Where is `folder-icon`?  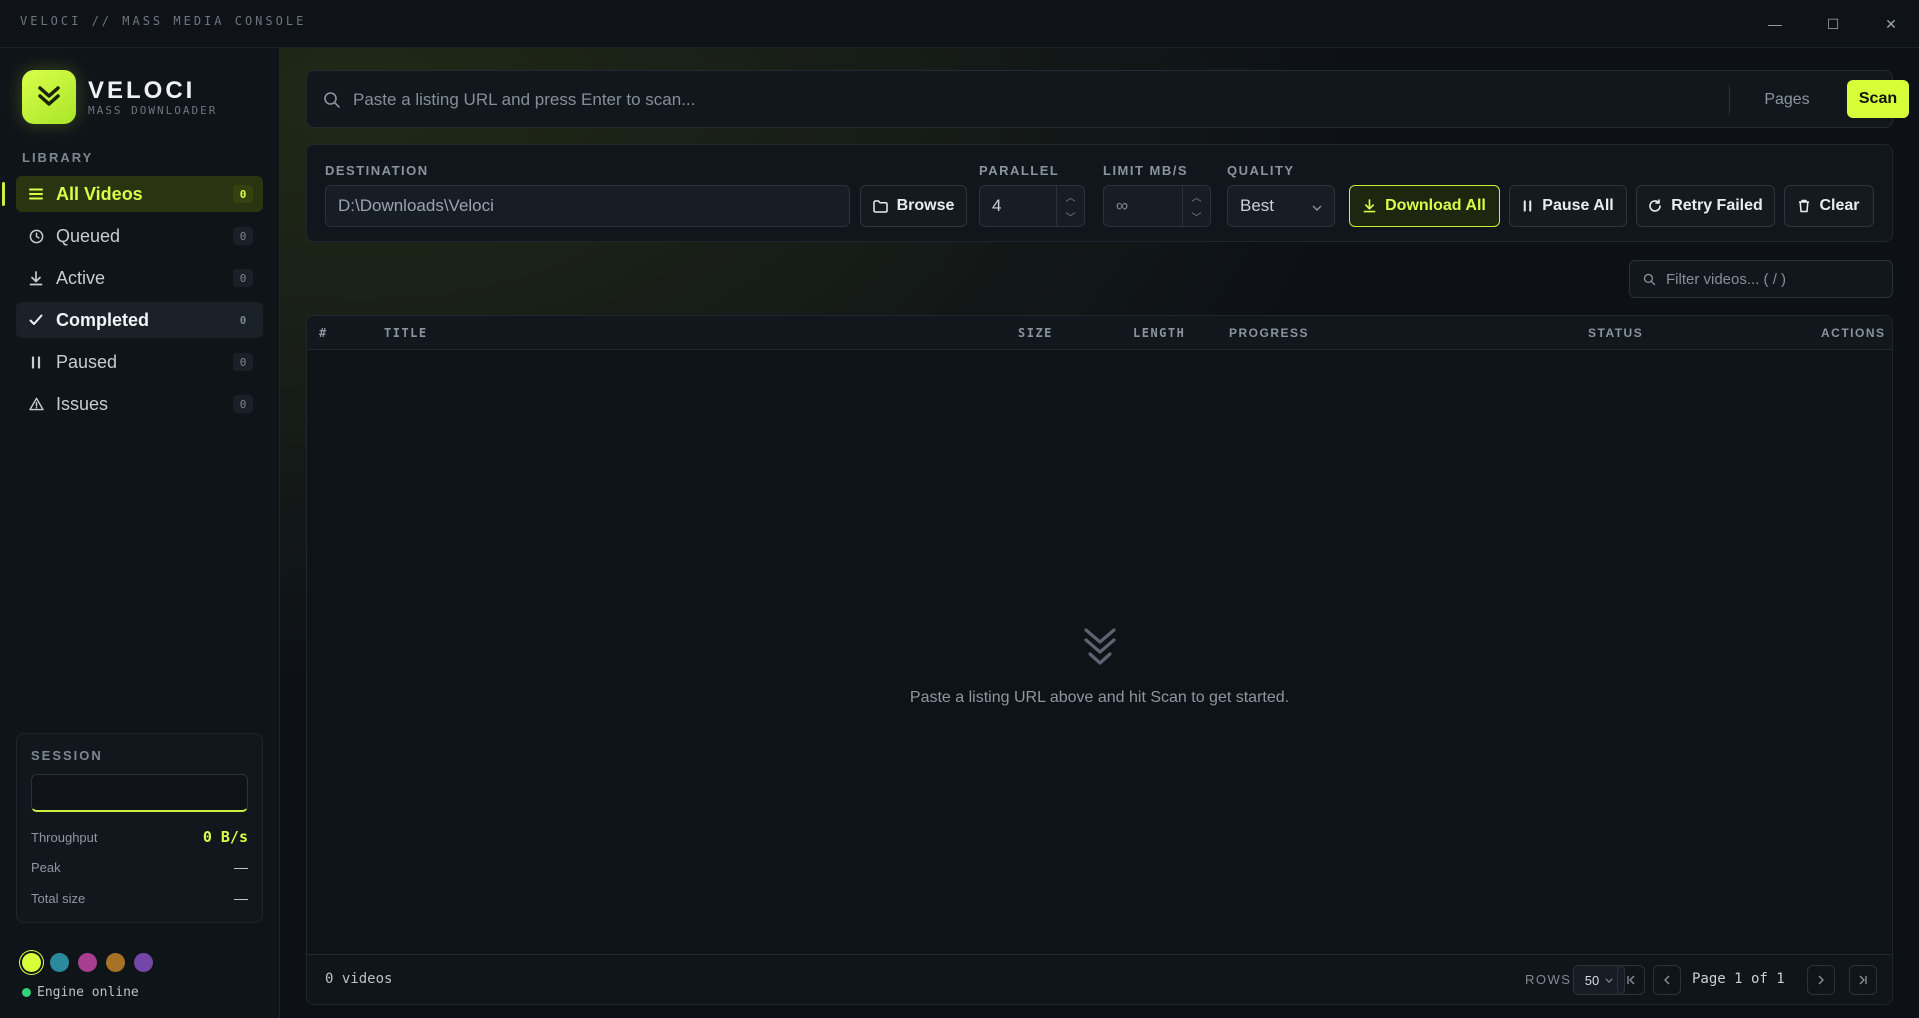
folder-icon is located at coordinates (880, 206).